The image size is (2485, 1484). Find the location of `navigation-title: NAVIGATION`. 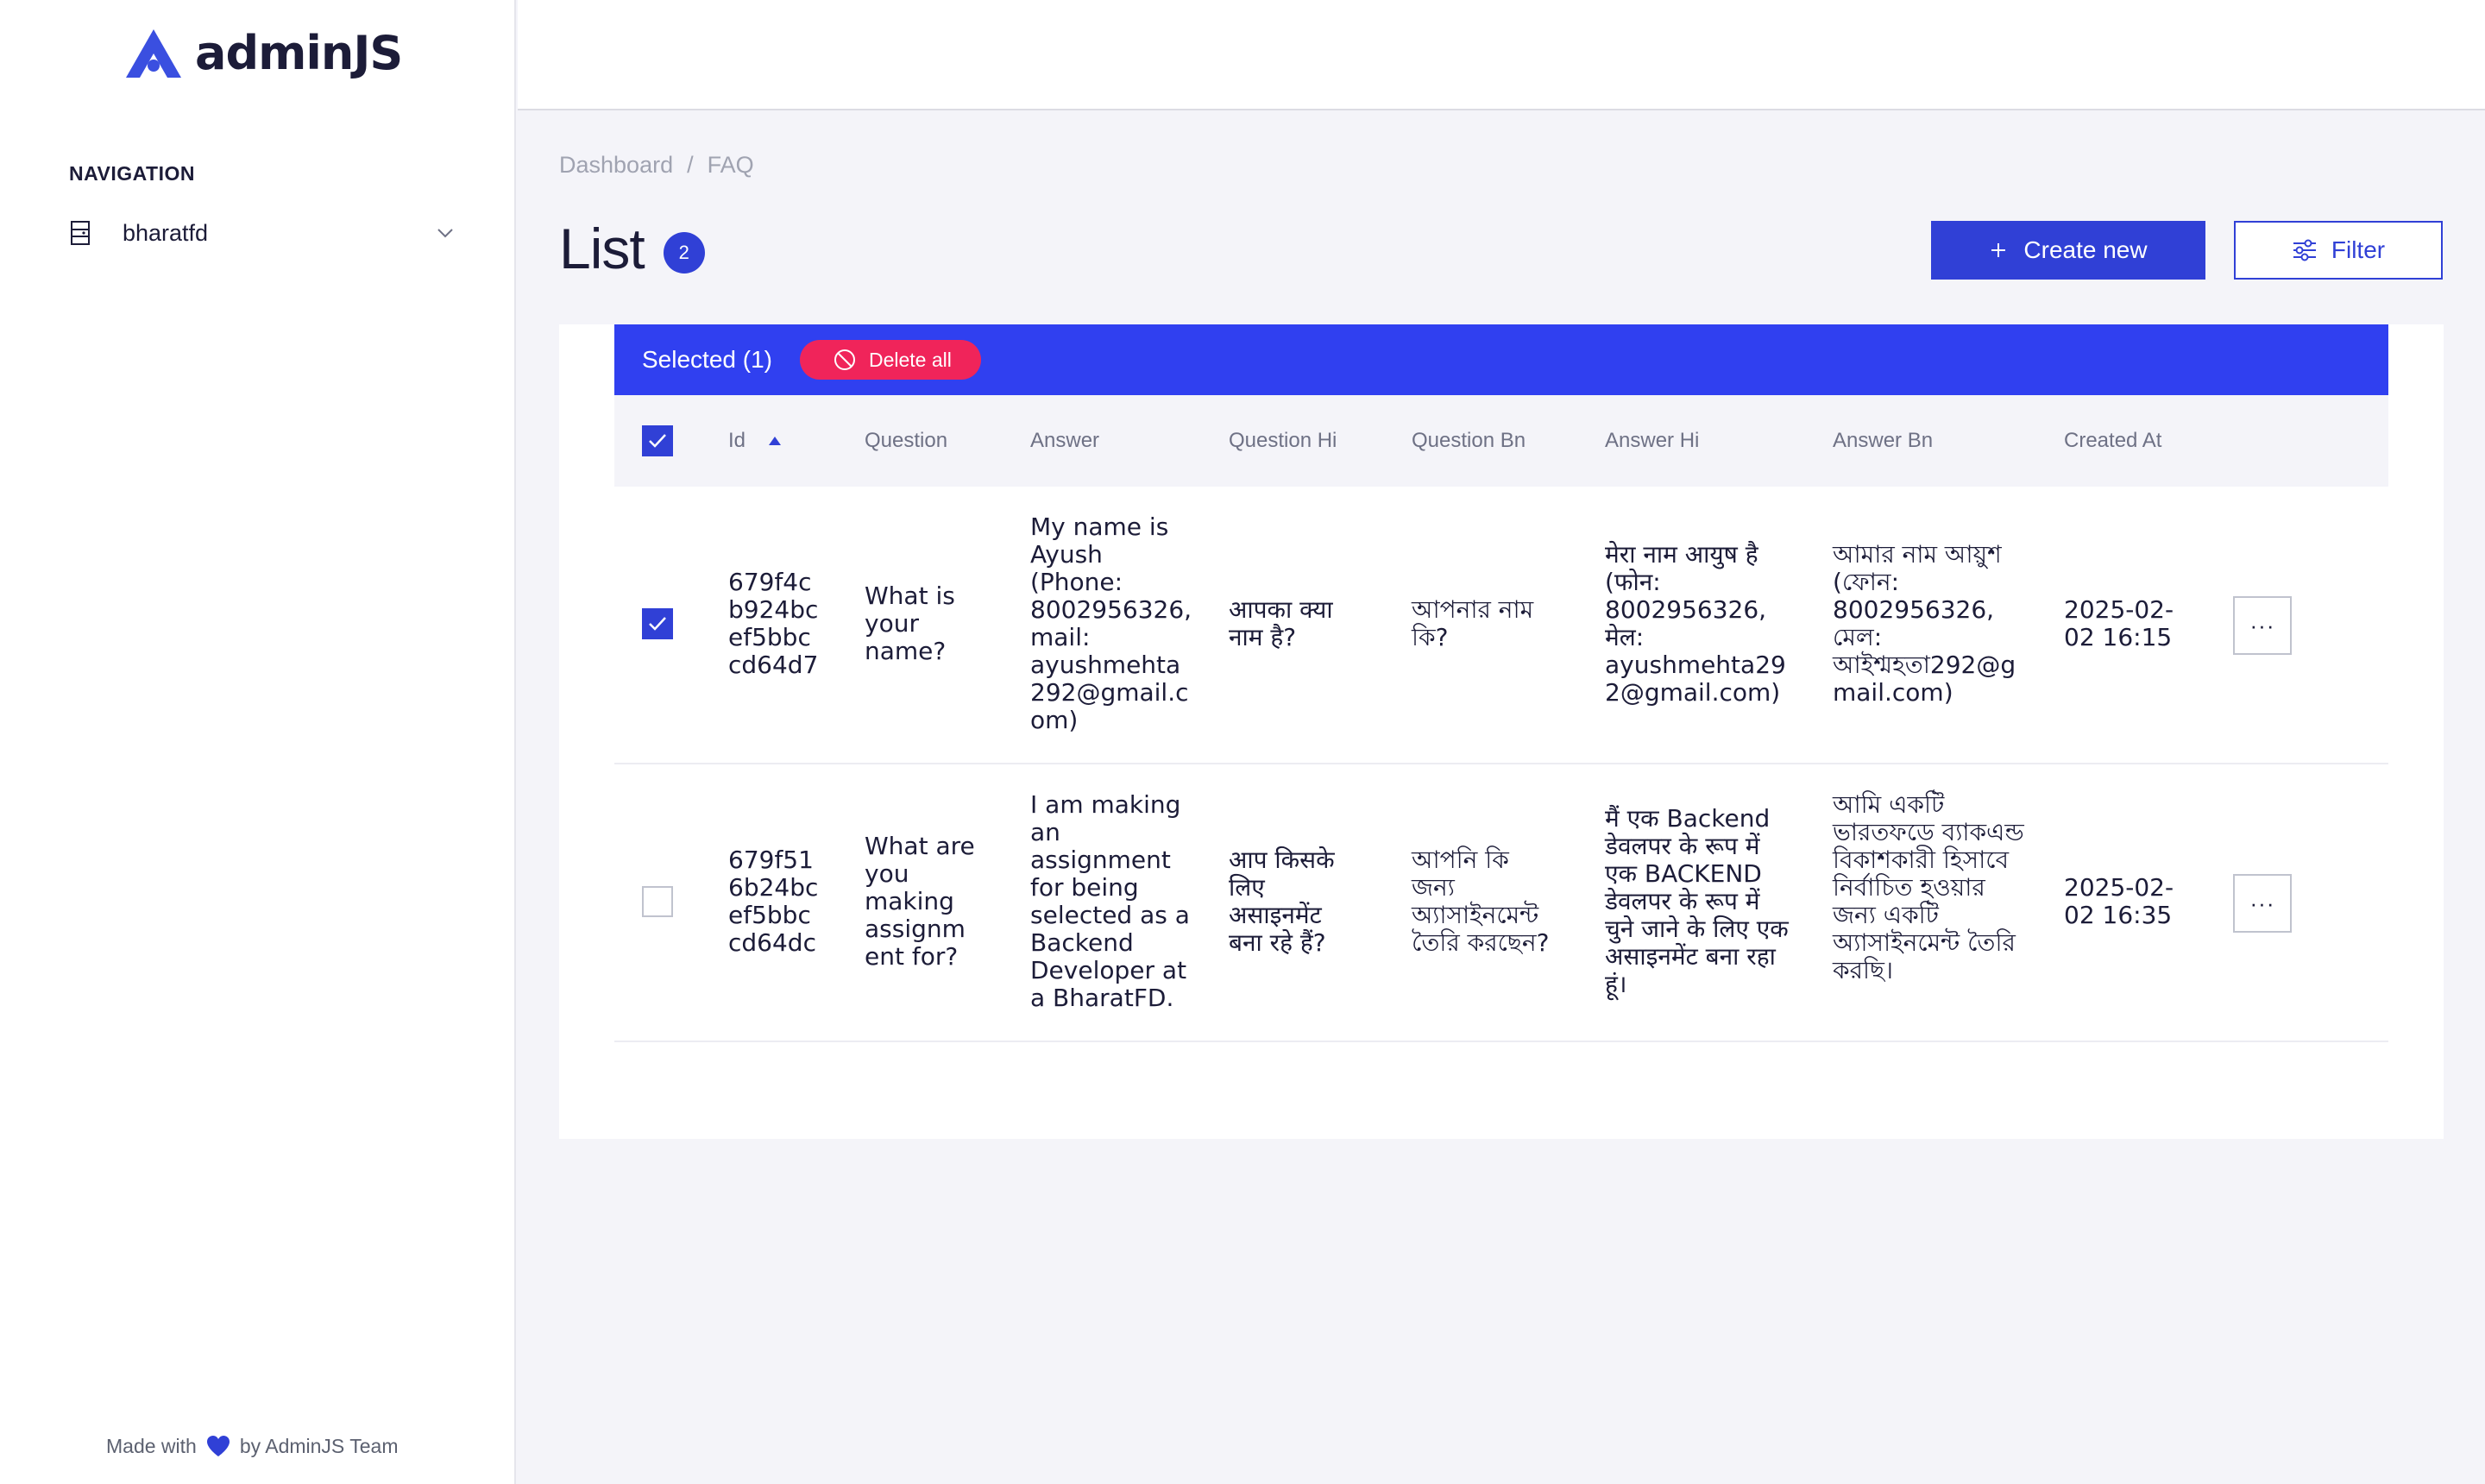

navigation-title: NAVIGATION is located at coordinates (132, 173).